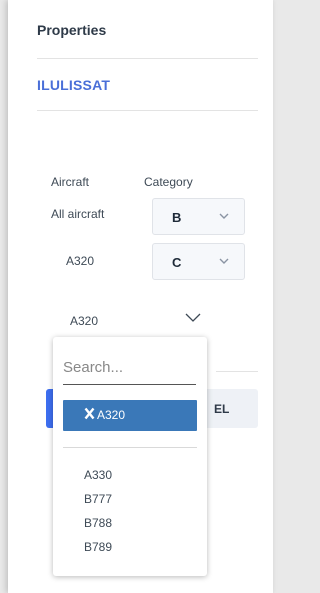  What do you see at coordinates (78, 214) in the screenshot?
I see `row-aircraft-label: All aircraft` at bounding box center [78, 214].